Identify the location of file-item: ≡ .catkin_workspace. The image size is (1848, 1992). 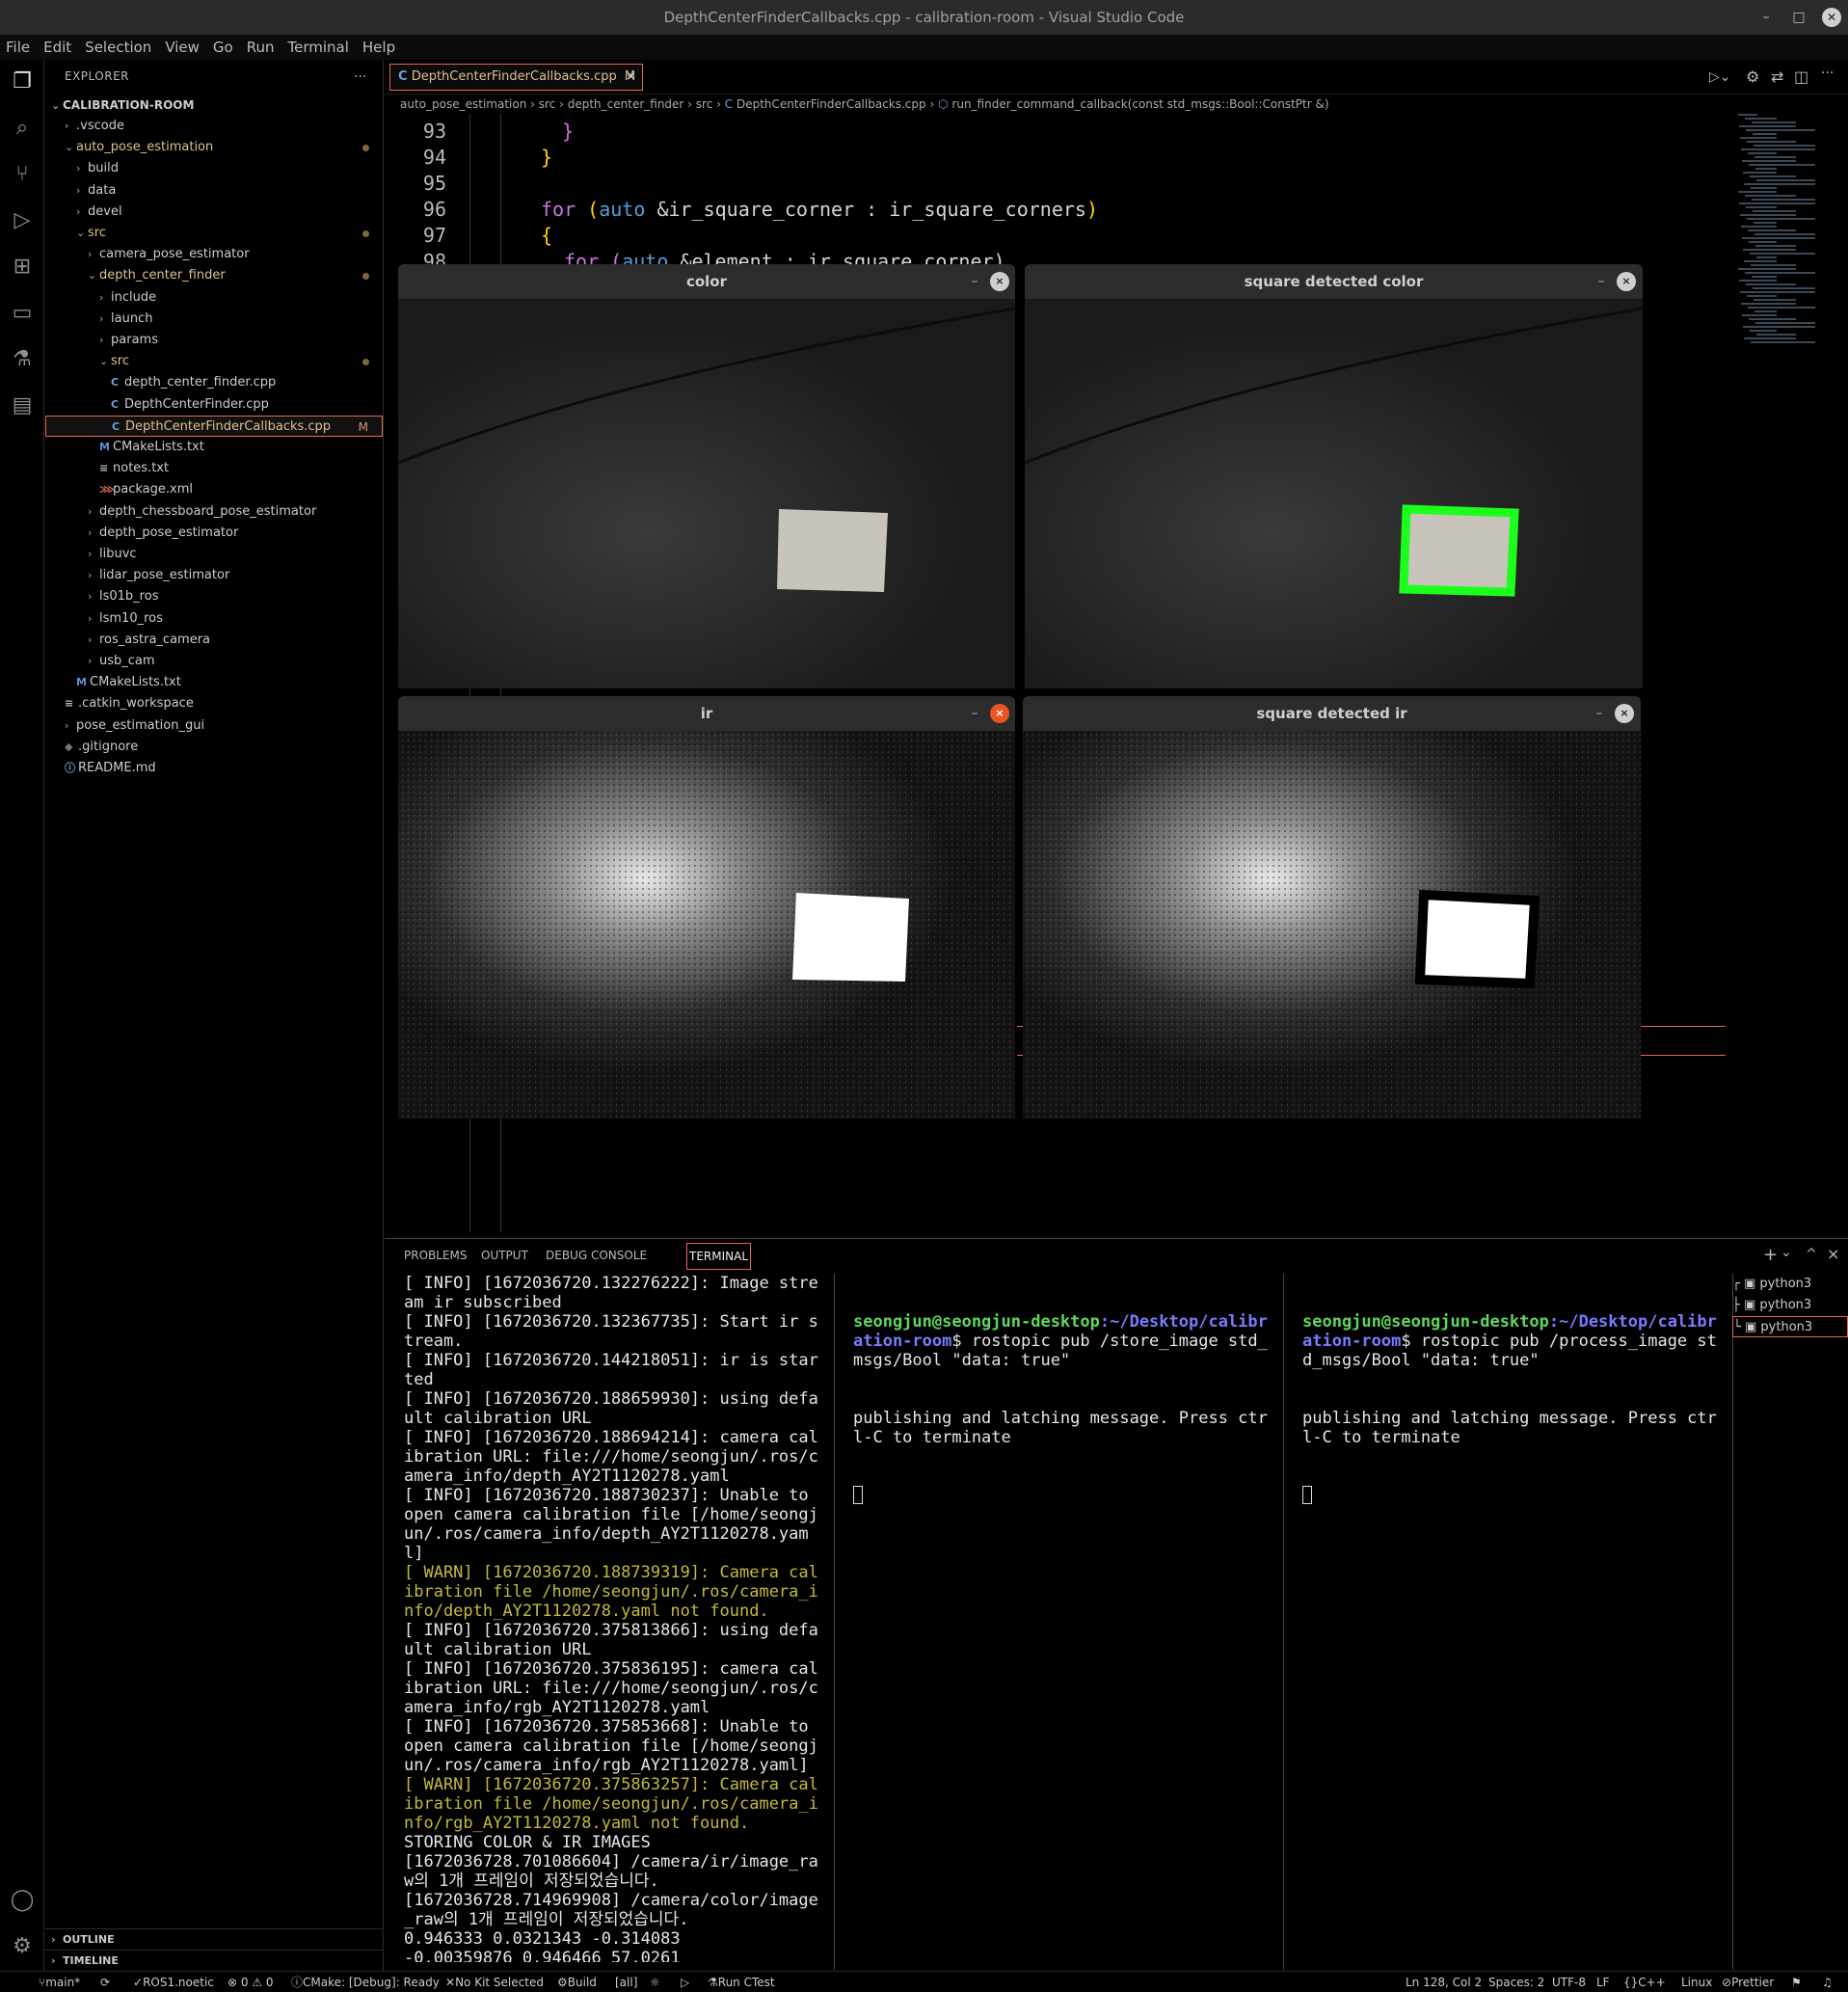
(214, 703).